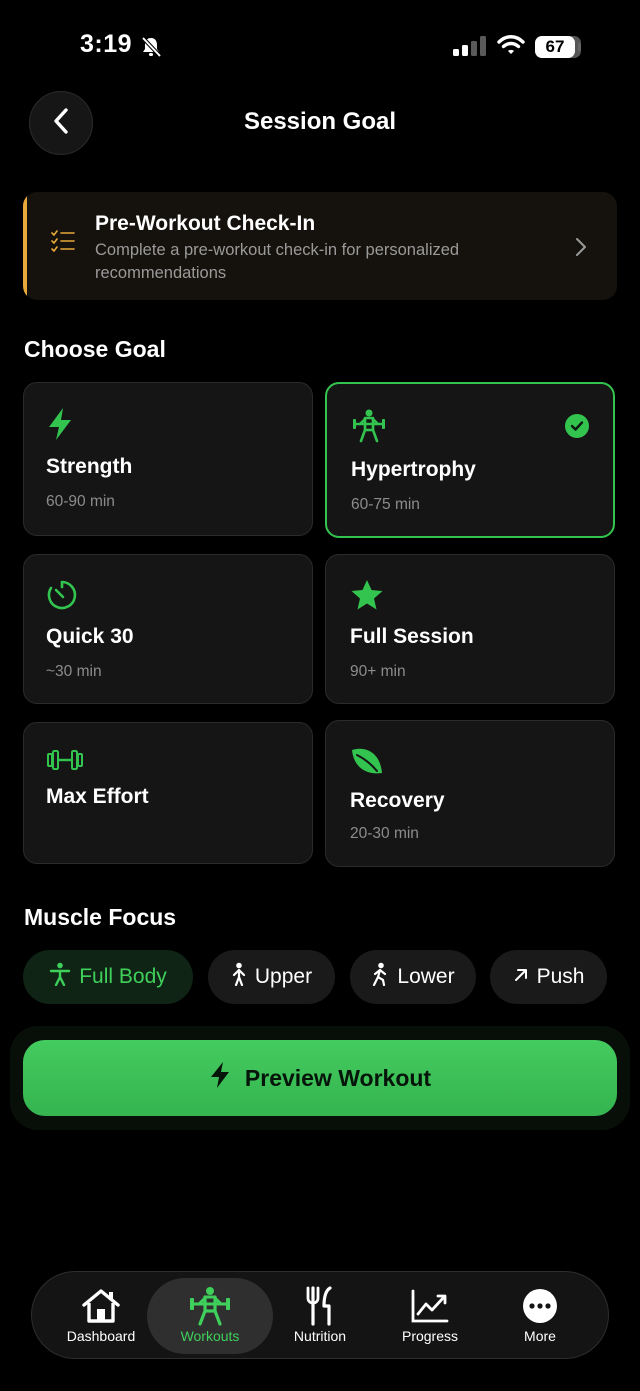 The image size is (640, 1391). Describe the element at coordinates (210, 1336) in the screenshot. I see `tab-label: Workouts` at that location.